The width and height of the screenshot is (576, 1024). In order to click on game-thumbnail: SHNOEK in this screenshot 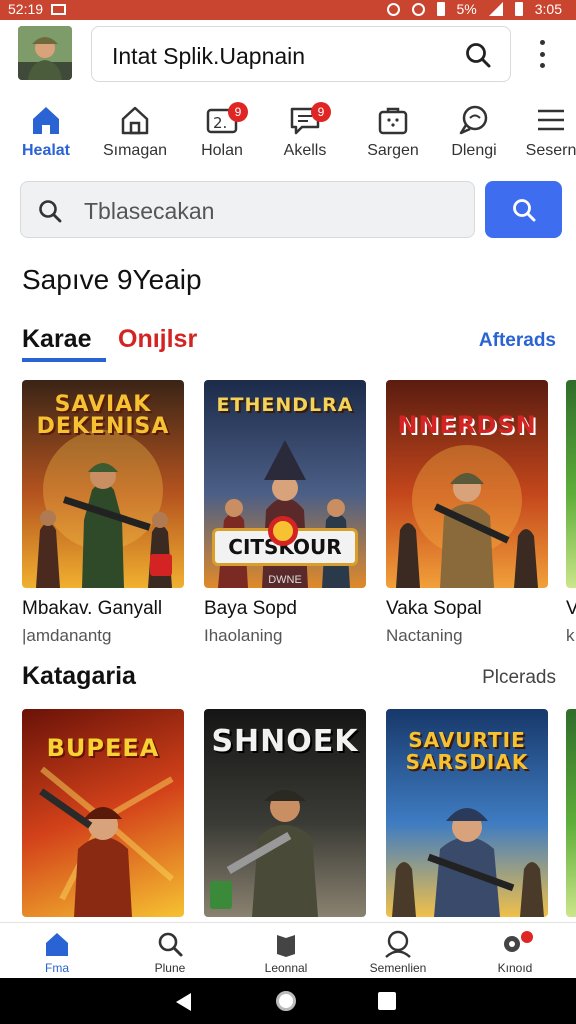, I will do `click(285, 813)`.